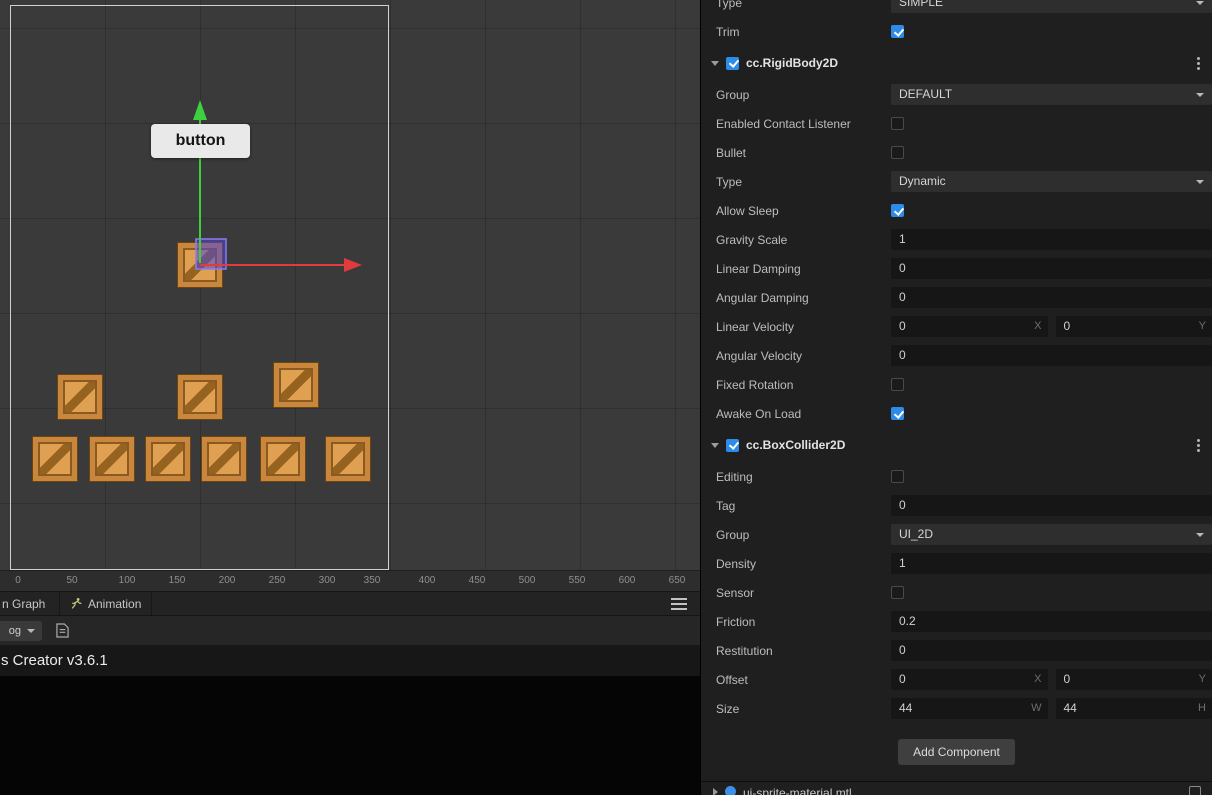 The image size is (1212, 795). Describe the element at coordinates (956, 752) in the screenshot. I see `add-component-button: Add Component` at that location.